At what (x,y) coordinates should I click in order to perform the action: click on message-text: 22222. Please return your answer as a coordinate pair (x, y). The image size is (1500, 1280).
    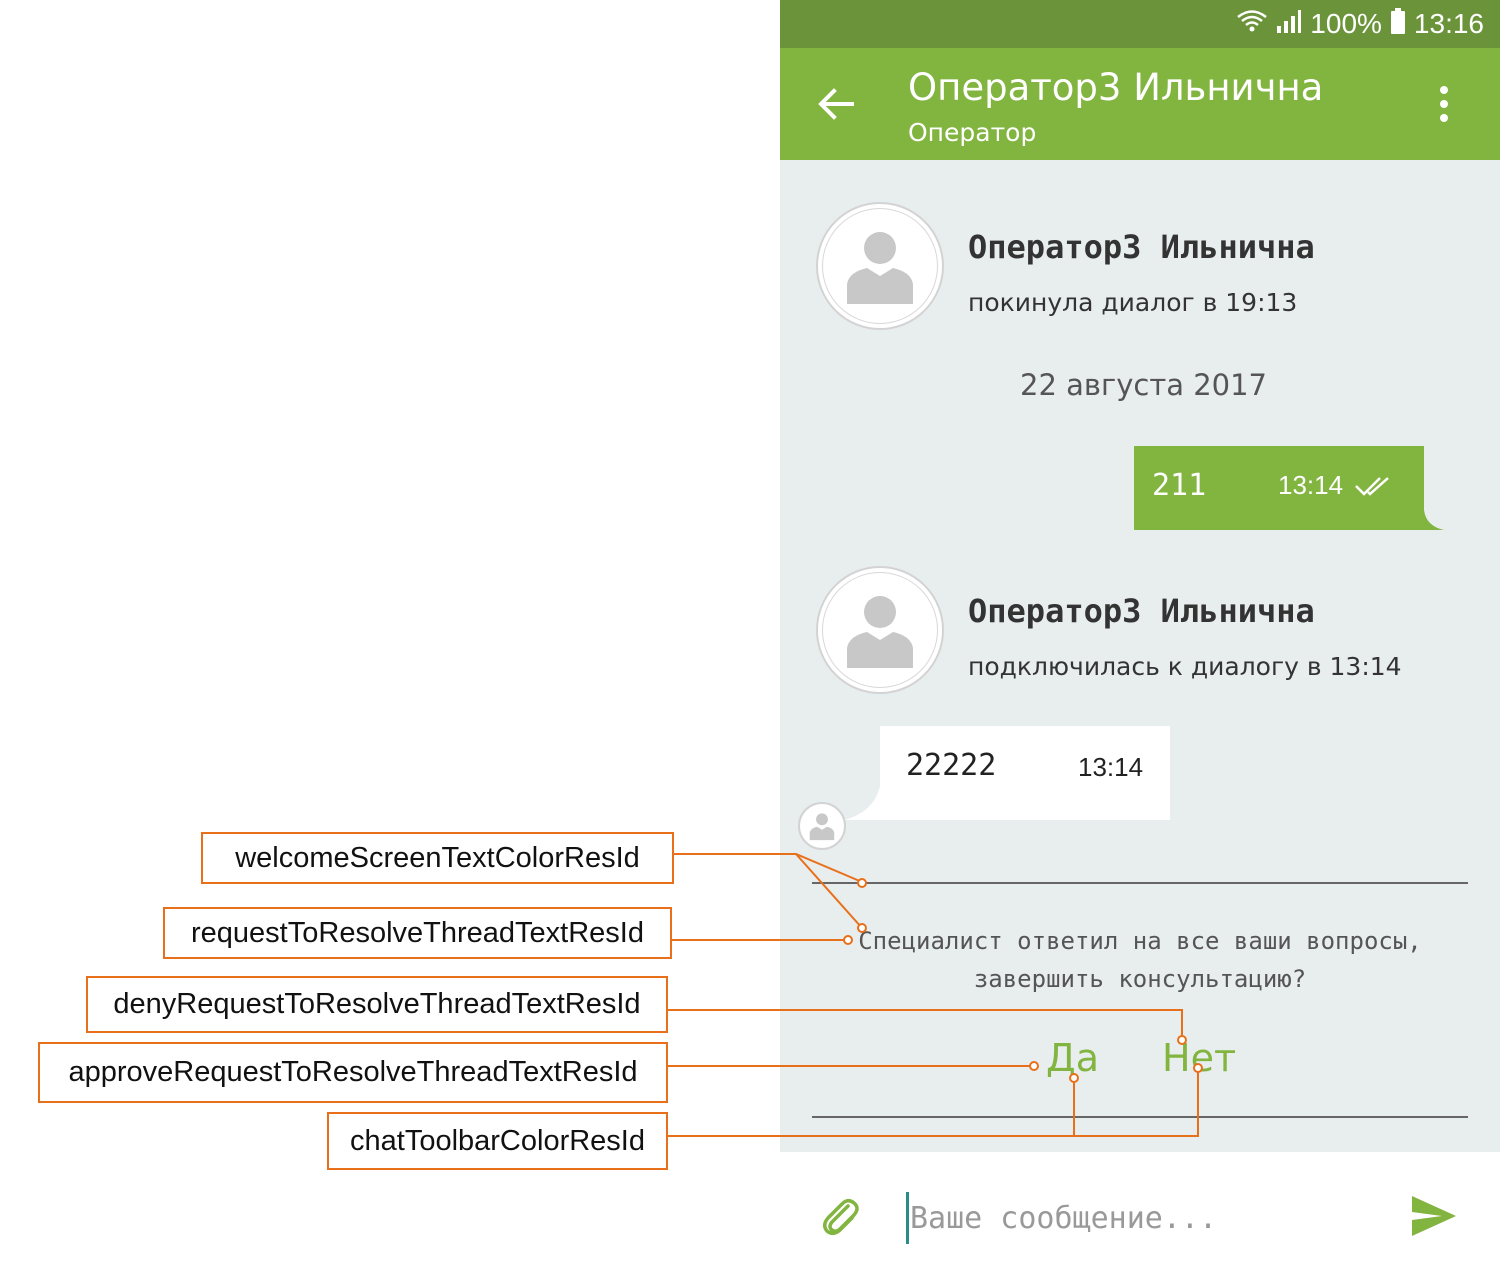
    Looking at the image, I should click on (951, 765).